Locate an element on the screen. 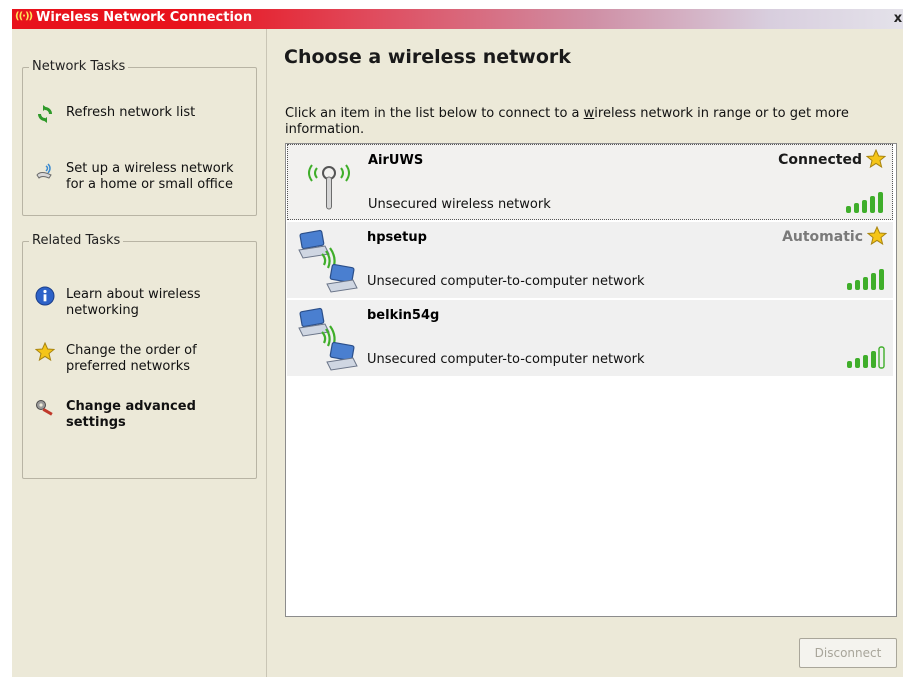  tools-icon is located at coordinates (44, 408).